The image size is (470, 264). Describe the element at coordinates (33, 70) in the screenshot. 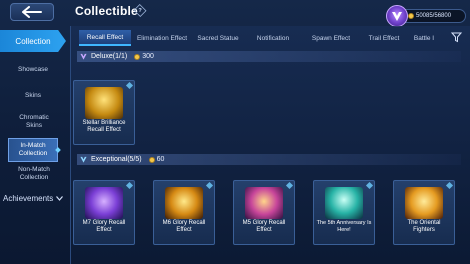

I see `sidebar-item-showcase: Showcase` at that location.